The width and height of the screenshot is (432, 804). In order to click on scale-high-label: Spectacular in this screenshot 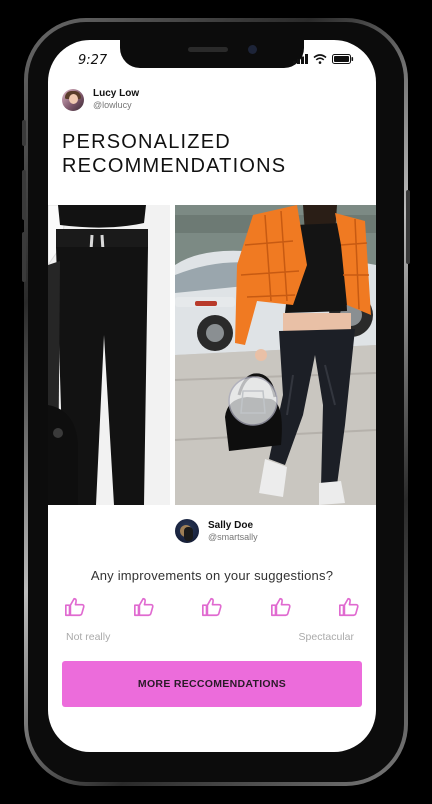, I will do `click(326, 637)`.